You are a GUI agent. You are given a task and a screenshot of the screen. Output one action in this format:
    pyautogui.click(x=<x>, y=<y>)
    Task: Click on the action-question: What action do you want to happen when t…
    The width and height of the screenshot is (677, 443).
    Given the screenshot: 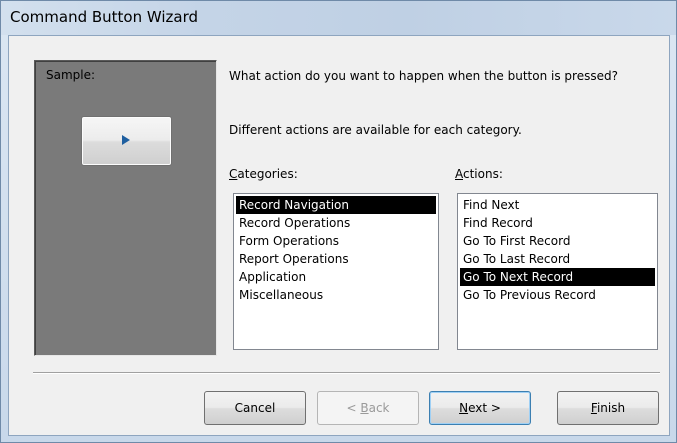 What is the action you would take?
    pyautogui.click(x=423, y=76)
    